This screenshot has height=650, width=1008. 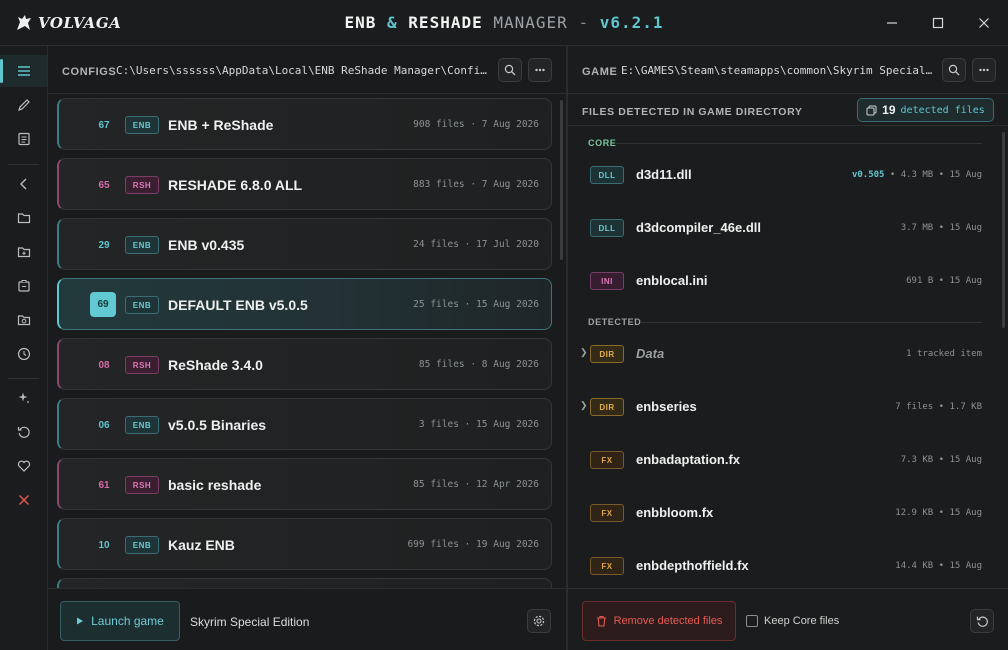 I want to click on sidebar-item-log, so click(x=23, y=139).